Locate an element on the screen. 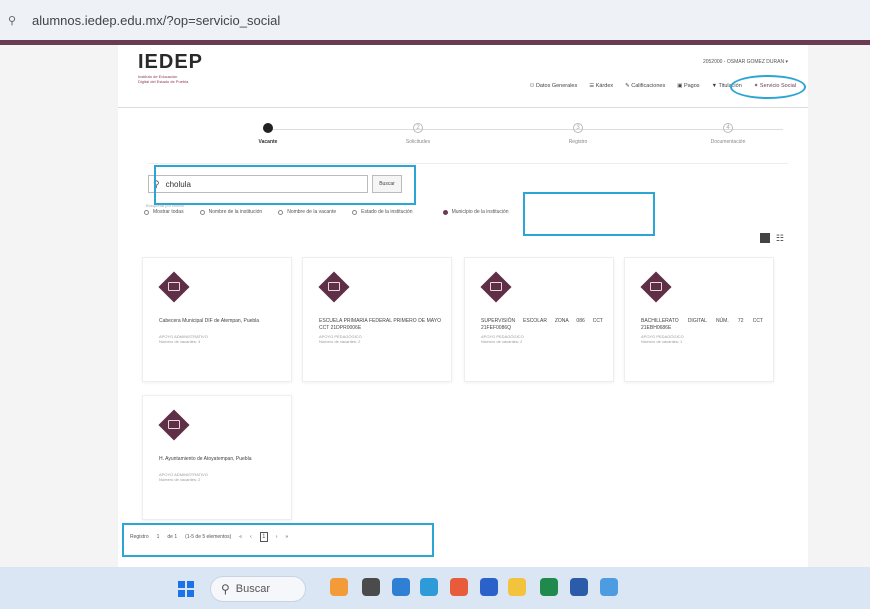 This screenshot has width=870, height=609. widgets-icon is located at coordinates (339, 587).